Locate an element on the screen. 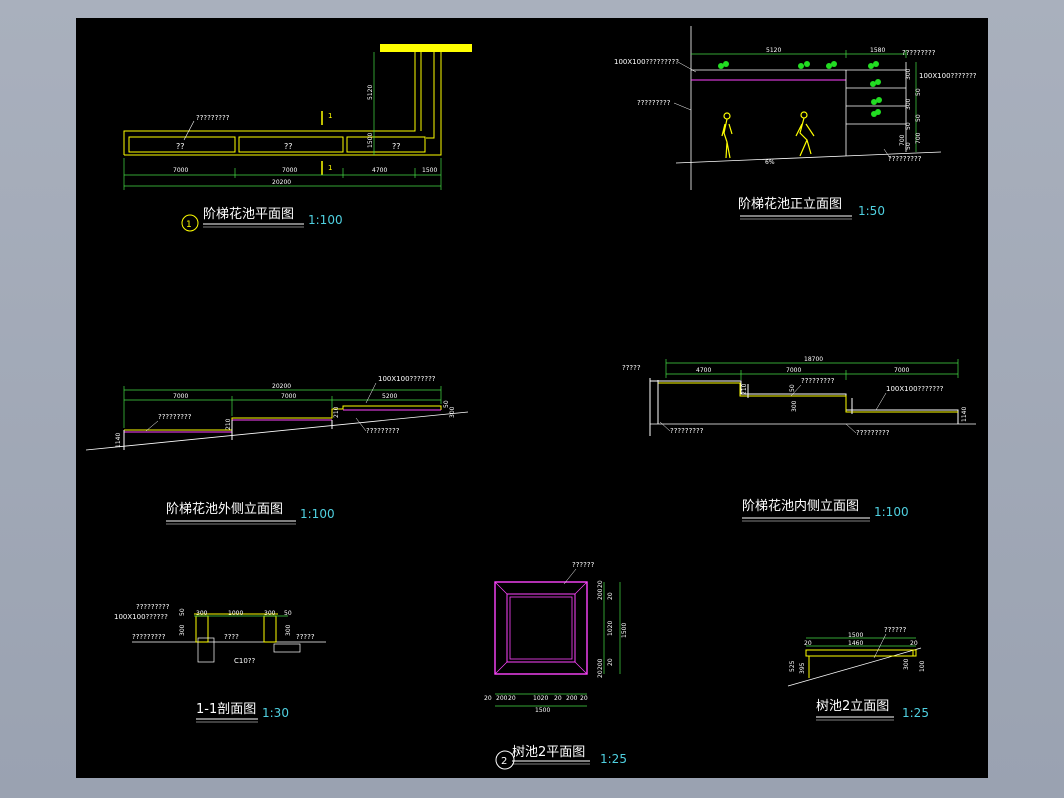  front-note-4: ????????? is located at coordinates (654, 103).